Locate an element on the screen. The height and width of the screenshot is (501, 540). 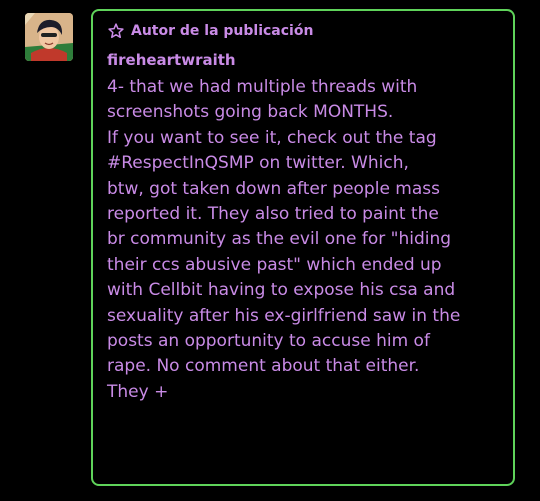
post-body-line: rape. No comment about that either. is located at coordinates (263, 366).